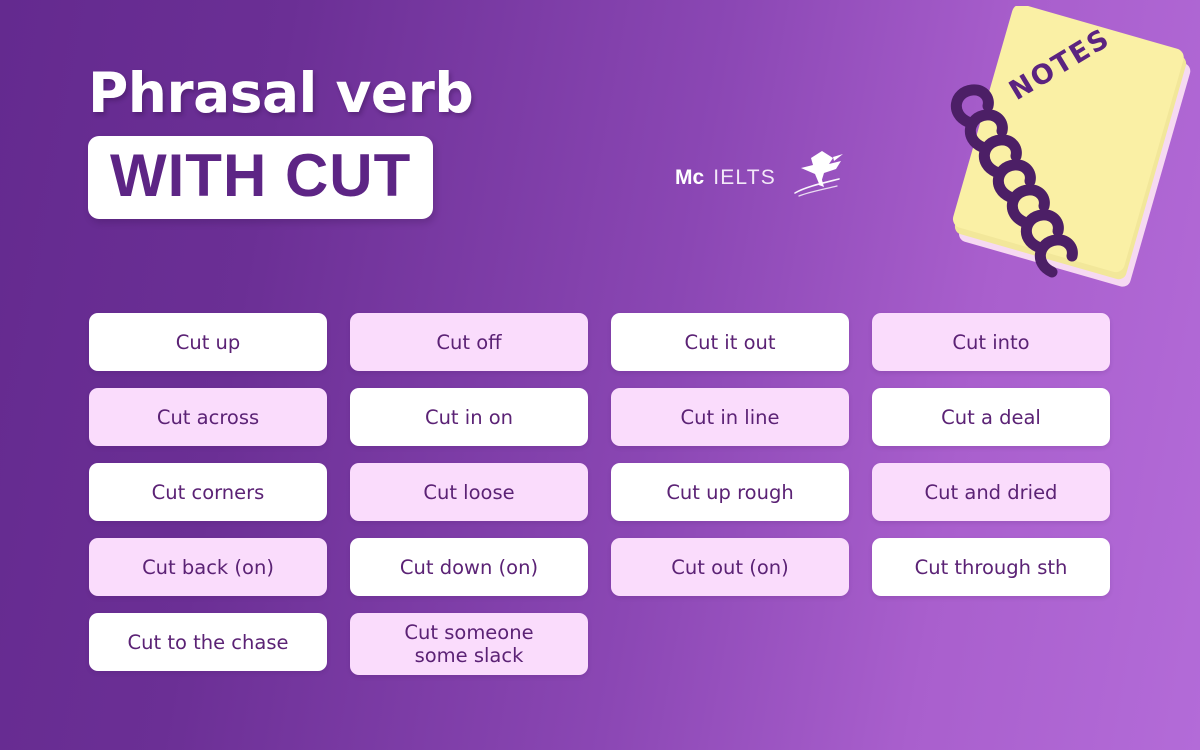 Image resolution: width=1200 pixels, height=750 pixels. I want to click on page-title: Phrasal verb, so click(281, 93).